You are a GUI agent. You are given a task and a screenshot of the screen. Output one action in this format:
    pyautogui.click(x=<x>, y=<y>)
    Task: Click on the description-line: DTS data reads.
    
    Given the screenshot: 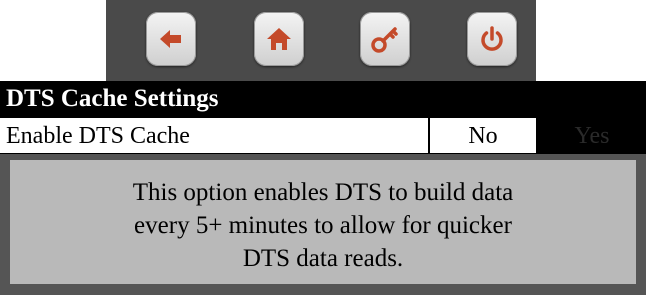 What is the action you would take?
    pyautogui.click(x=323, y=258)
    